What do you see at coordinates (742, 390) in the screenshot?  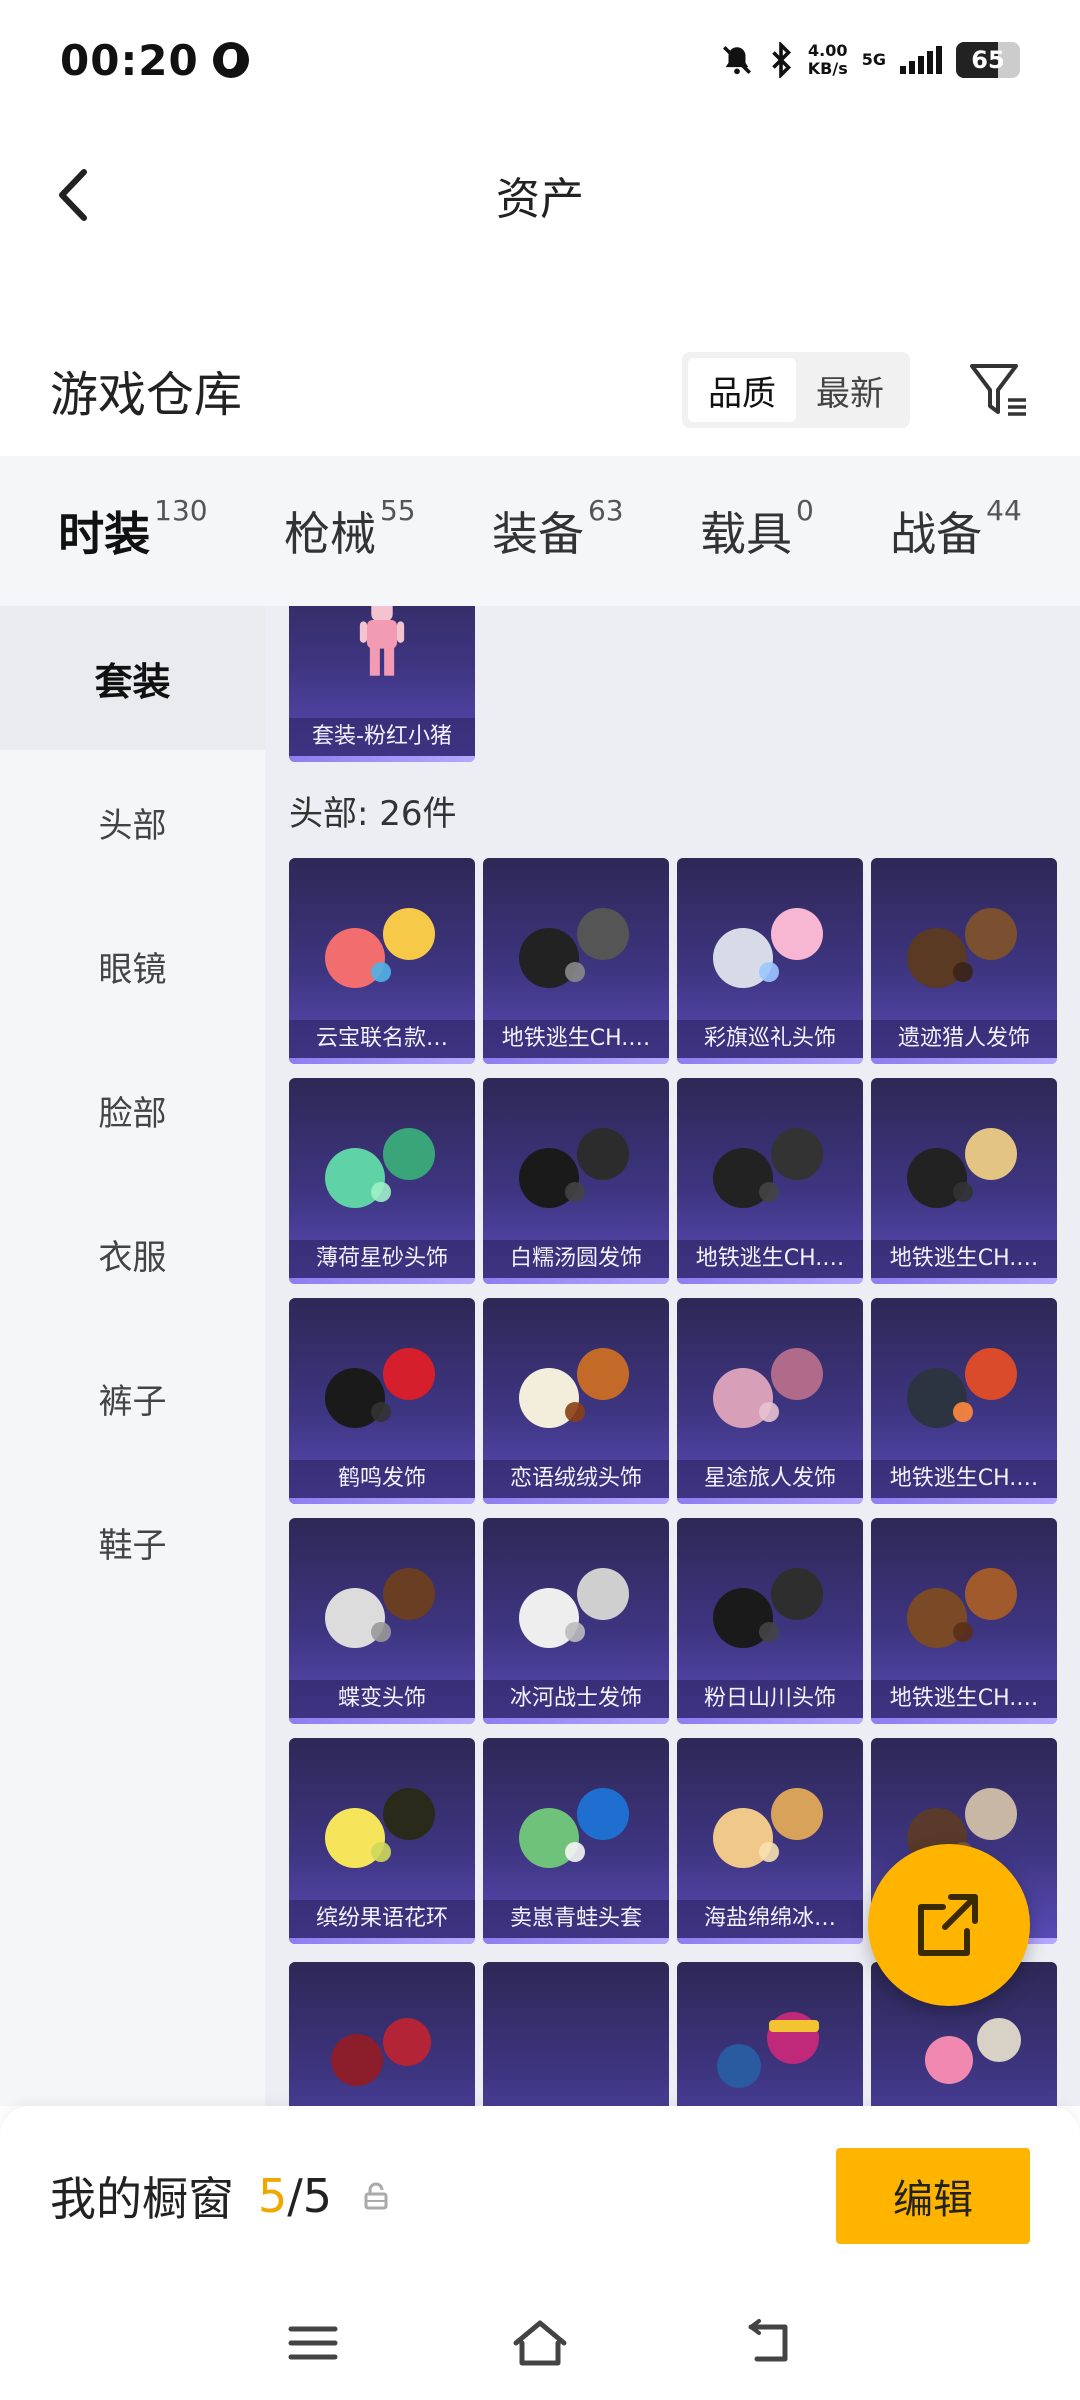 I see `sort-option-quality: 品质` at bounding box center [742, 390].